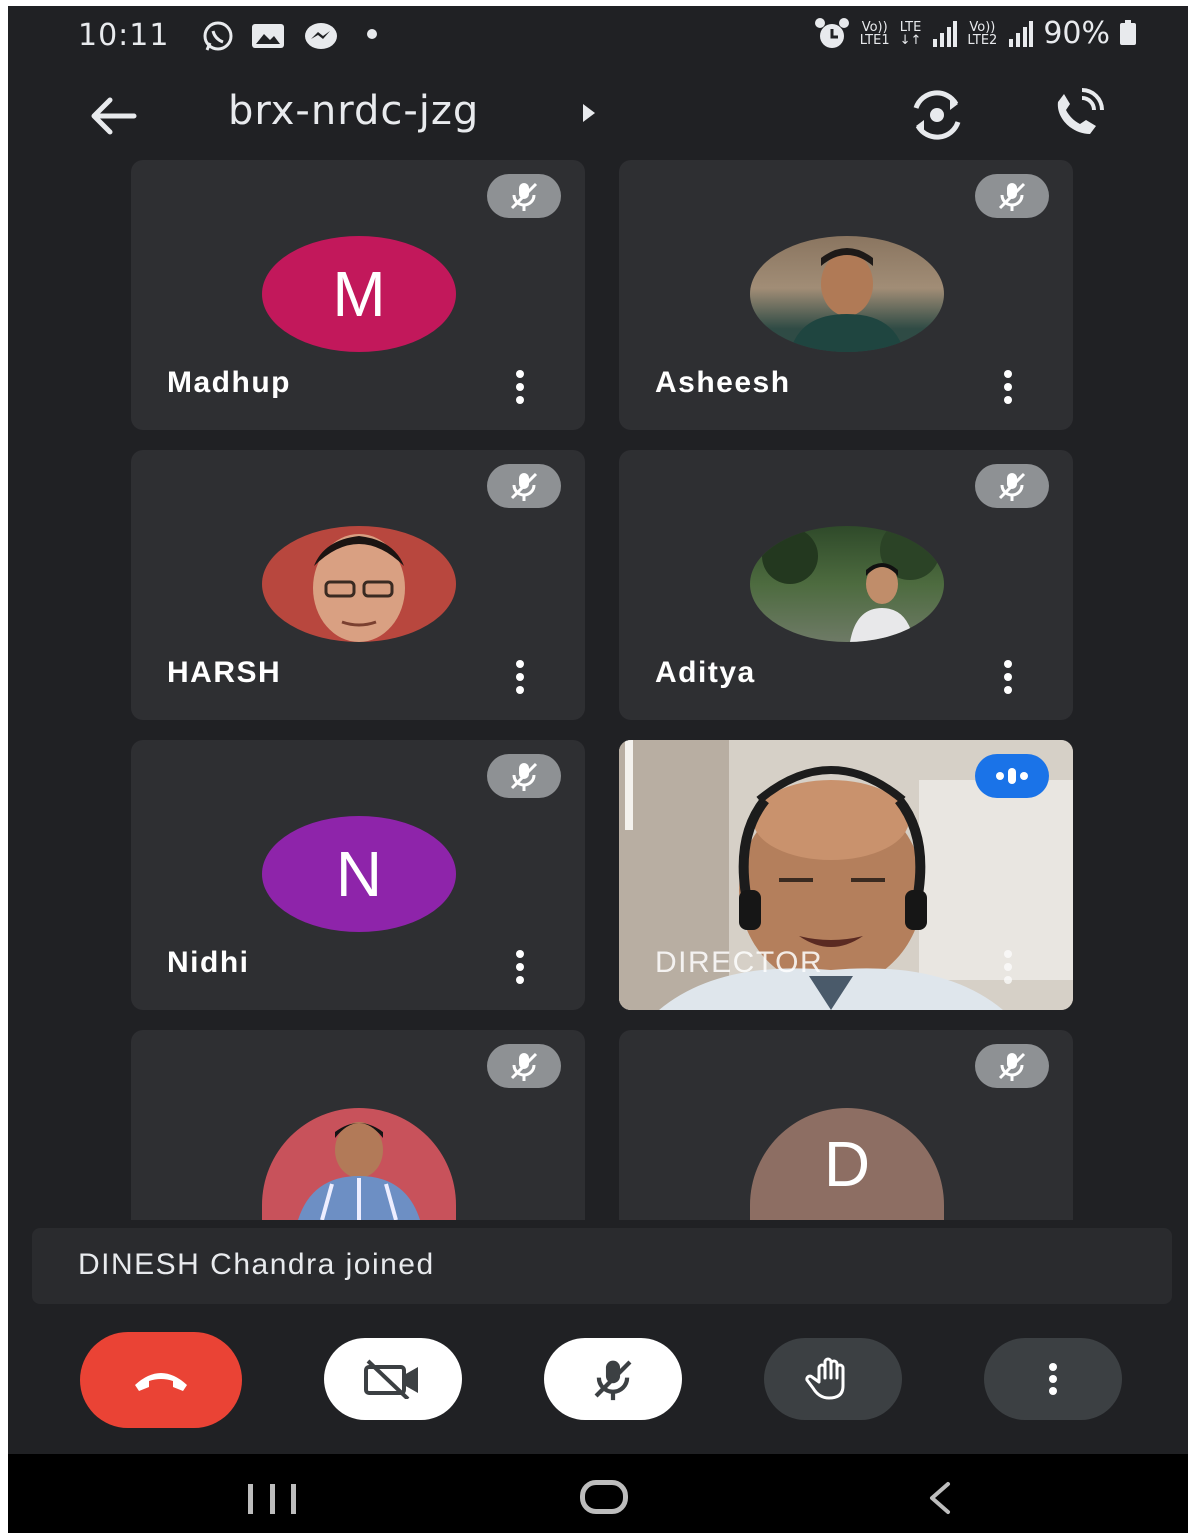  I want to click on dot-icon, so click(372, 34).